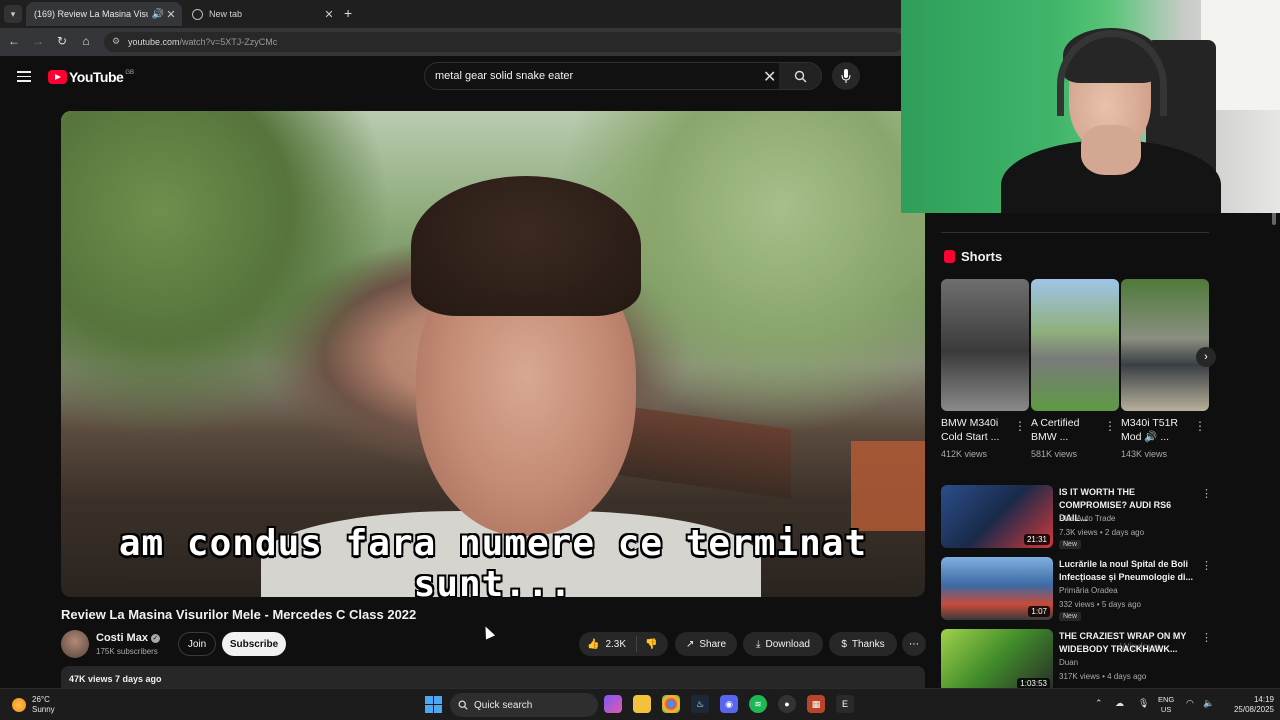  I want to click on search-button, so click(800, 76).